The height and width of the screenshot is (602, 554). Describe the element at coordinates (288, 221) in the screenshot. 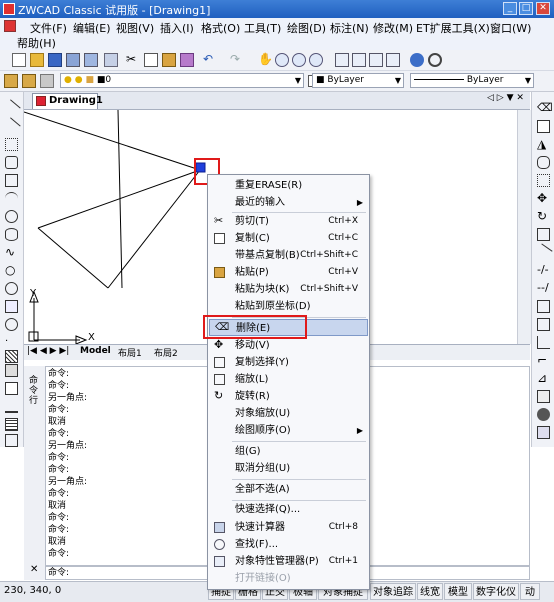

I see `menu-item-cut: ✂ 剪切(T) Ctrl+X` at that location.